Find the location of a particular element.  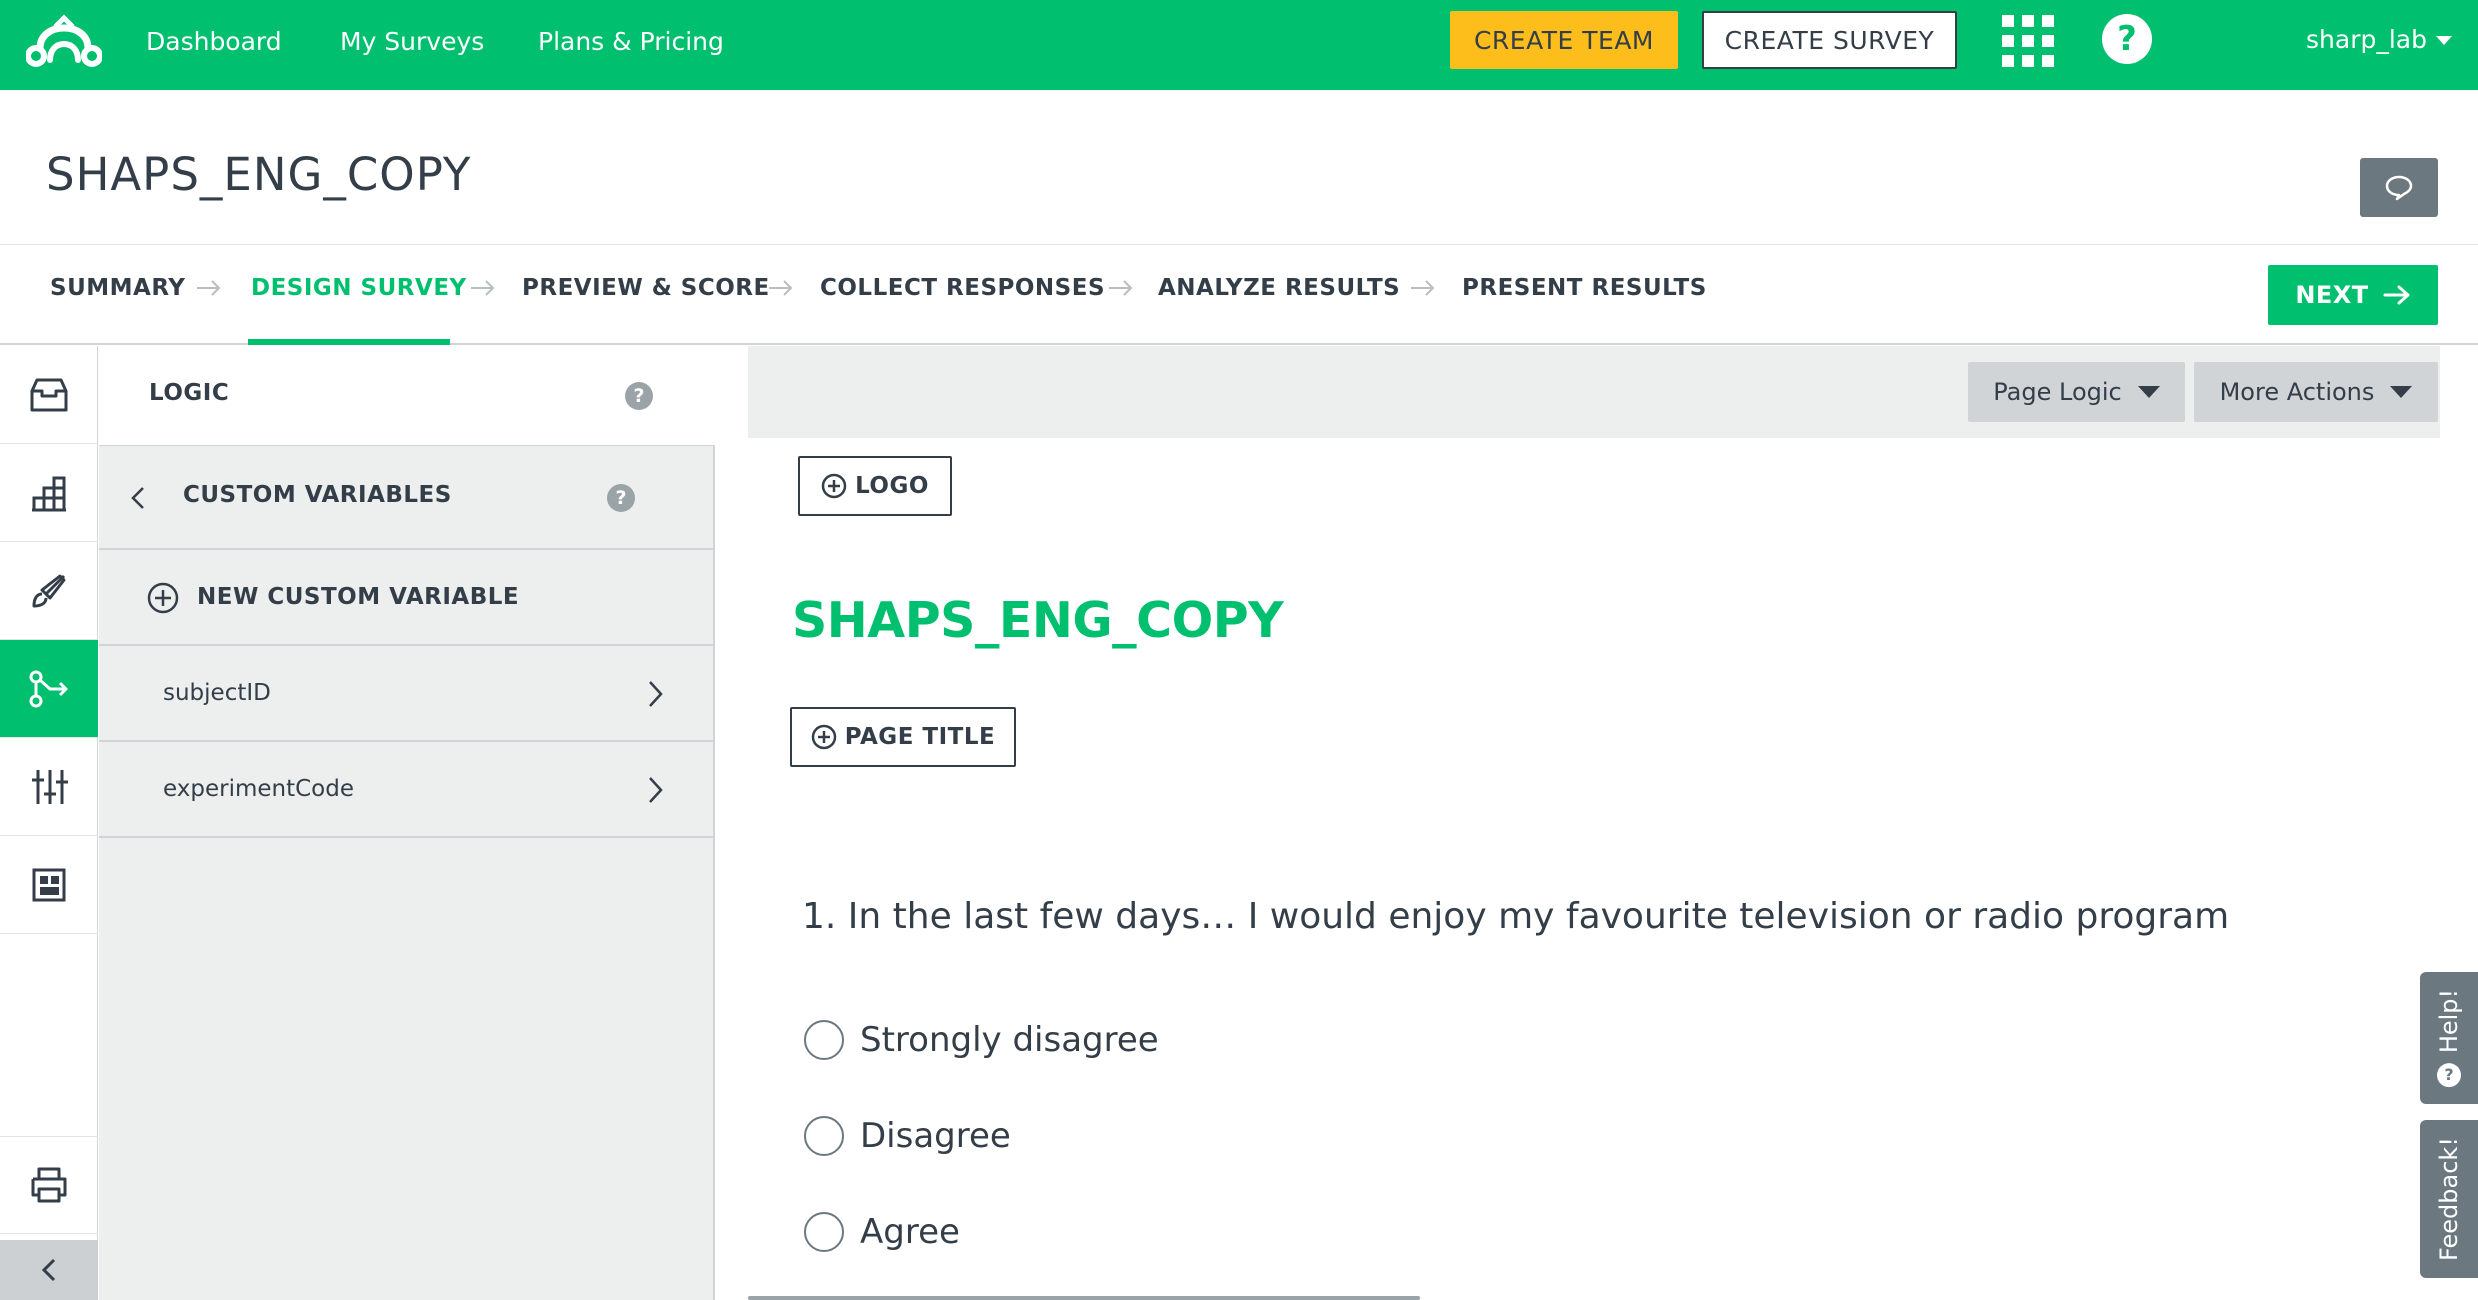

nav-my-surveys: My Surveys is located at coordinates (412, 42).